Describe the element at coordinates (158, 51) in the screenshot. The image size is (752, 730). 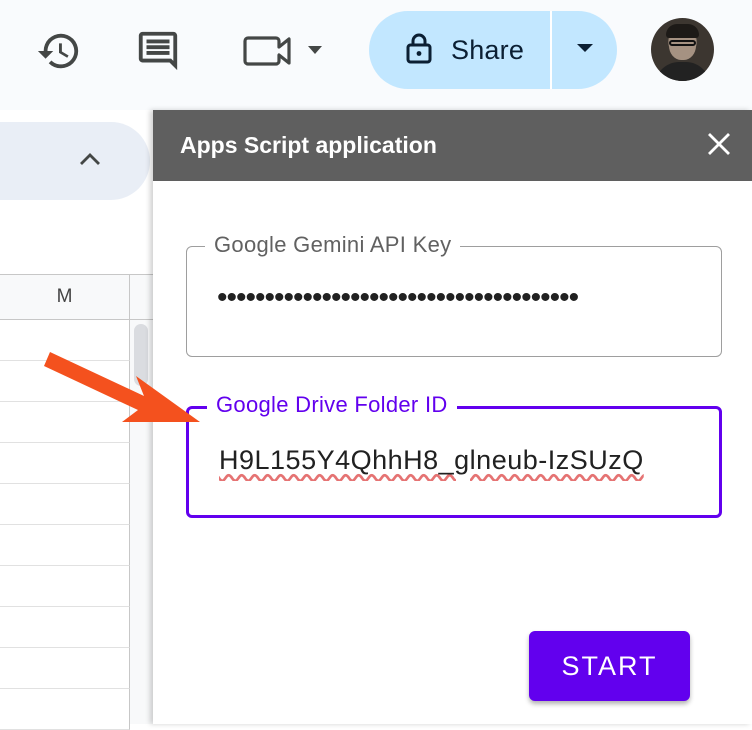
I see `comment-icon` at that location.